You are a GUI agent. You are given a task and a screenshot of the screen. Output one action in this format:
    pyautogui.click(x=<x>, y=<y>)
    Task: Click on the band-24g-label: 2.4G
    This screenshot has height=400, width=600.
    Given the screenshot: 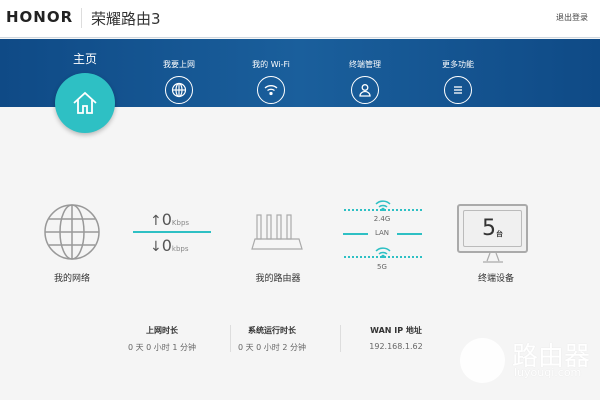 What is the action you would take?
    pyautogui.click(x=382, y=219)
    